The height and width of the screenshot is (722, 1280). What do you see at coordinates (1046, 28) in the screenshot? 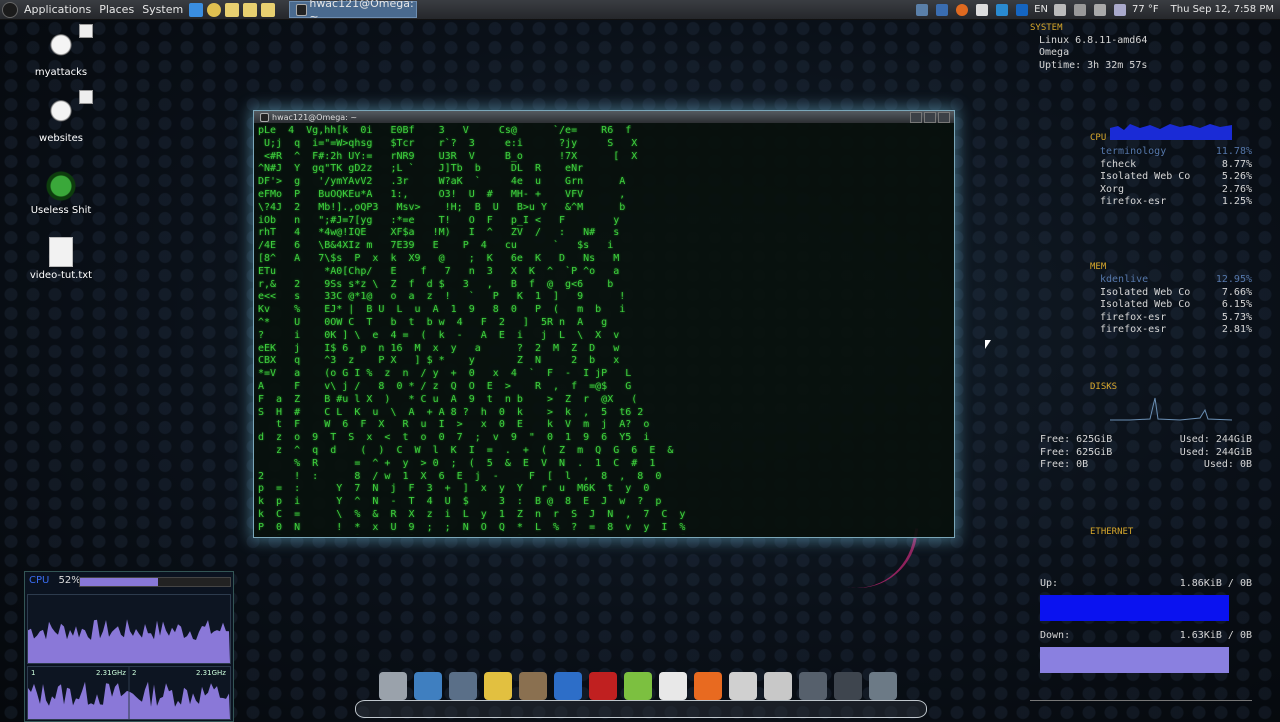
I see `system-label: SYSTEM` at bounding box center [1046, 28].